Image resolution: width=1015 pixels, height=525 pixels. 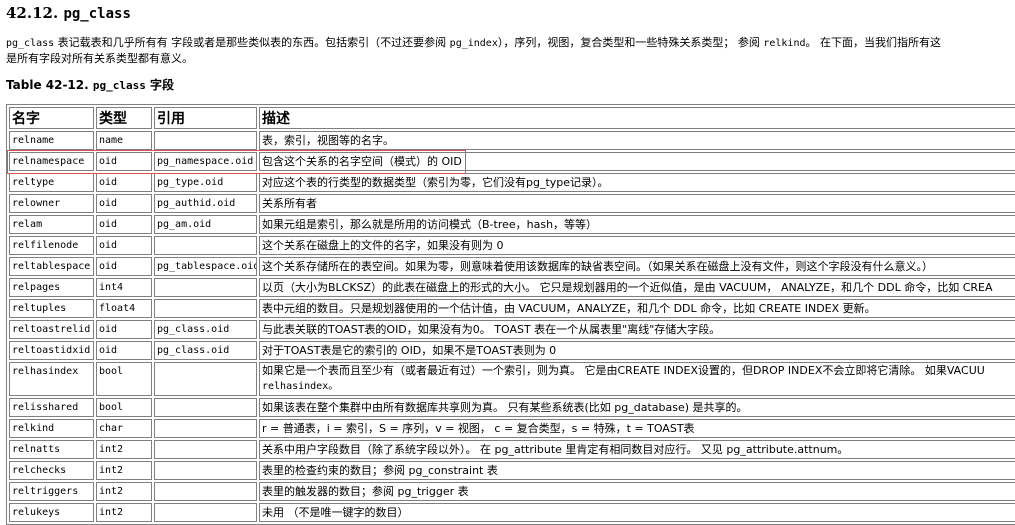 What do you see at coordinates (119, 85) in the screenshot?
I see `caption-name: pg_class` at bounding box center [119, 85].